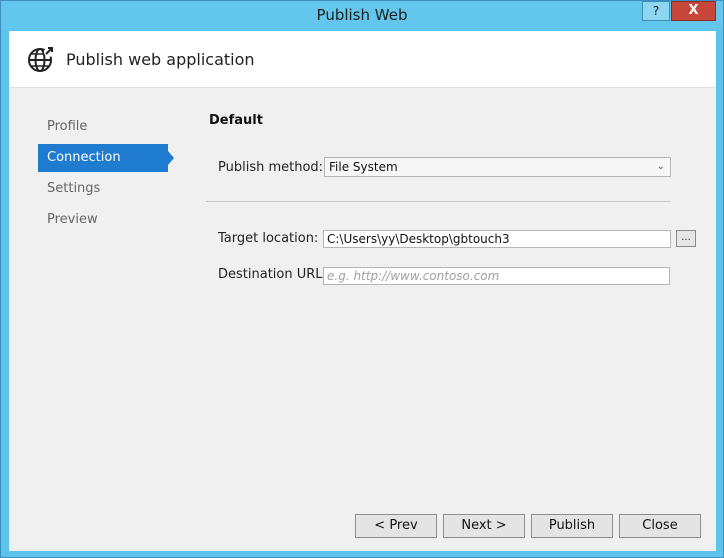  Describe the element at coordinates (41, 62) in the screenshot. I see `globe-publish-icon` at that location.